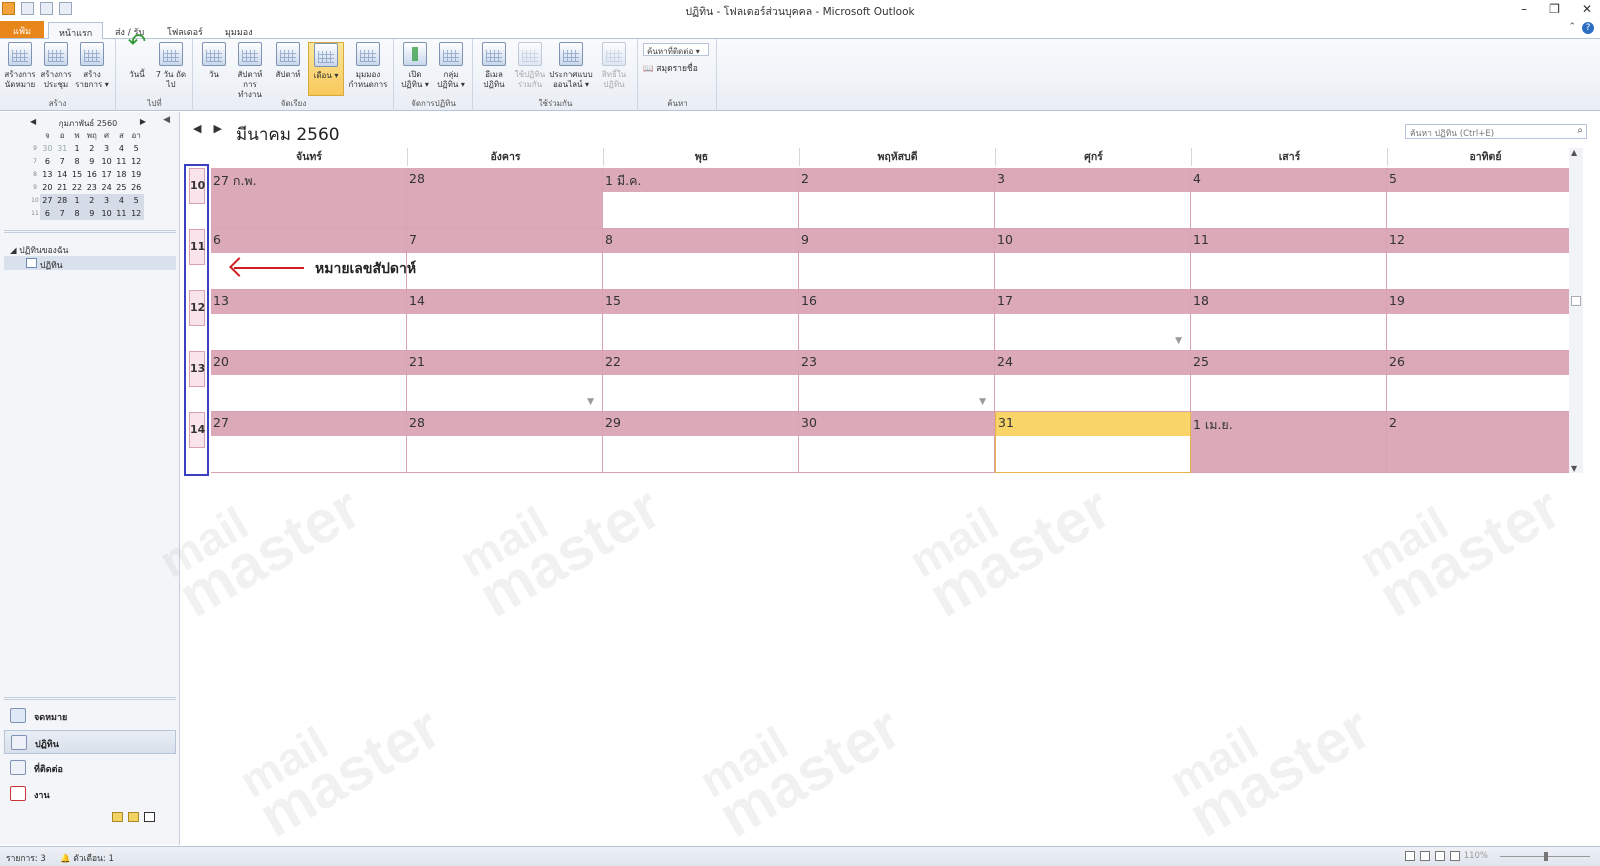 The height and width of the screenshot is (866, 1600). Describe the element at coordinates (897, 320) in the screenshot. I see `day-cell: 16` at that location.